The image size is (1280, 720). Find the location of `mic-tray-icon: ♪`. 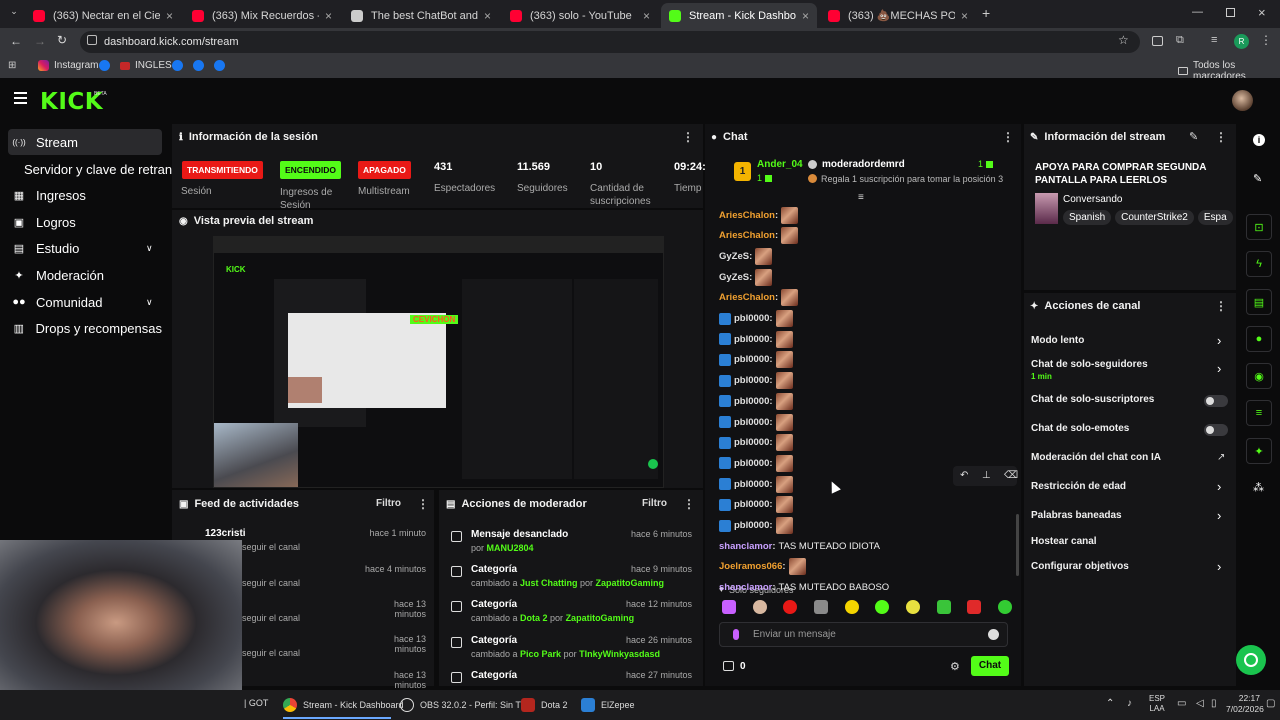

mic-tray-icon: ♪ is located at coordinates (1129, 703).